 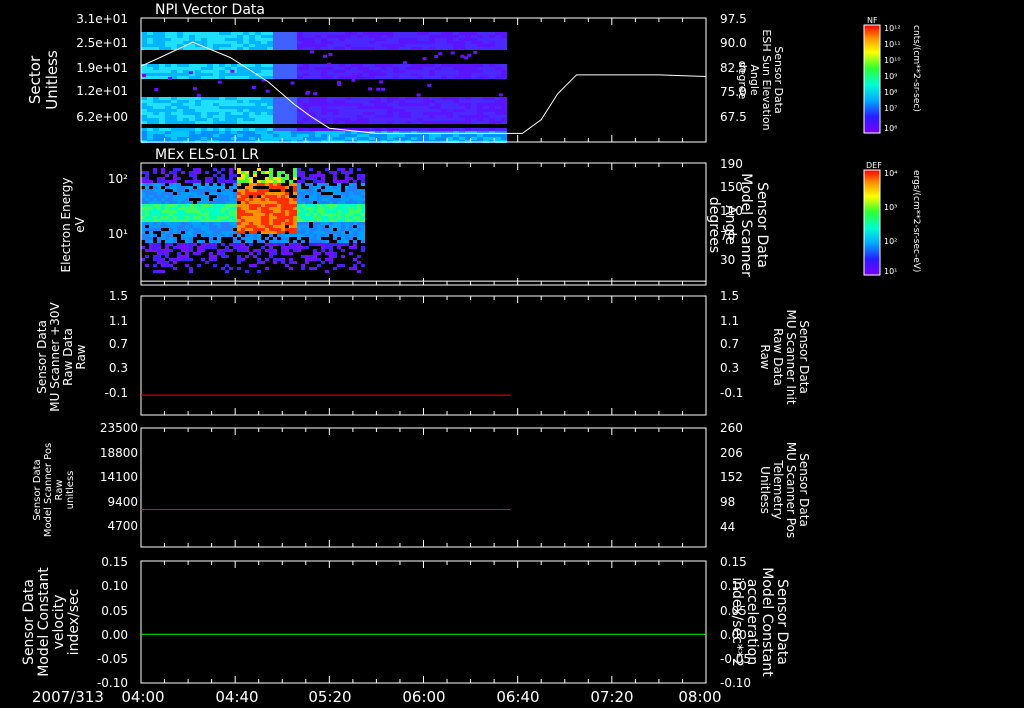 What do you see at coordinates (118, 344) in the screenshot?
I see `p3-ytick: 0.7` at bounding box center [118, 344].